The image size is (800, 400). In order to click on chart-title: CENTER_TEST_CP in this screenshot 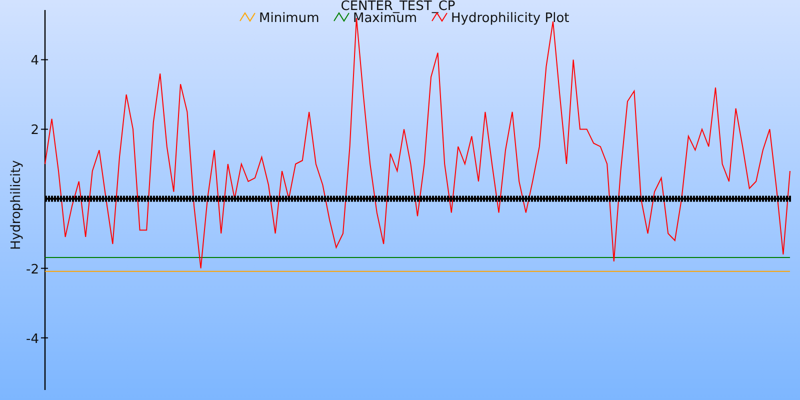, I will do `click(398, 7)`.